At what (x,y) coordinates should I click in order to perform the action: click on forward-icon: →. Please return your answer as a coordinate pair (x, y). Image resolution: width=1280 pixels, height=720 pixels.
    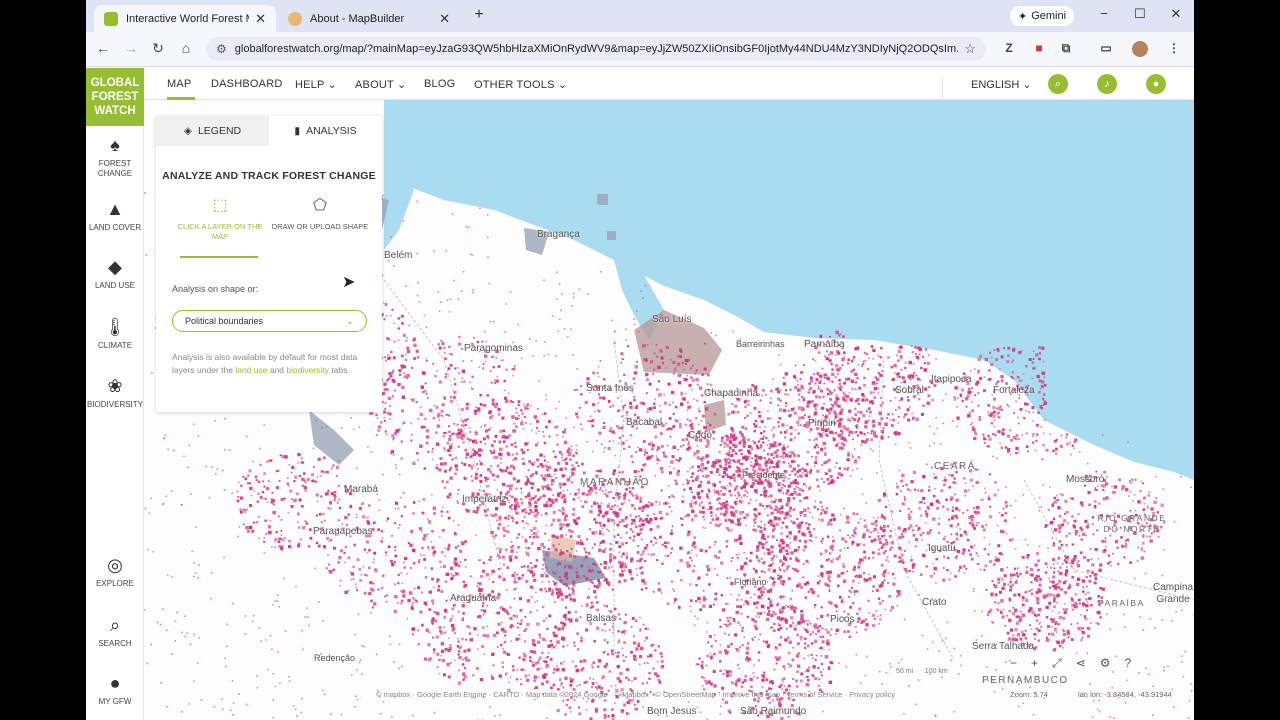
    Looking at the image, I should click on (131, 48).